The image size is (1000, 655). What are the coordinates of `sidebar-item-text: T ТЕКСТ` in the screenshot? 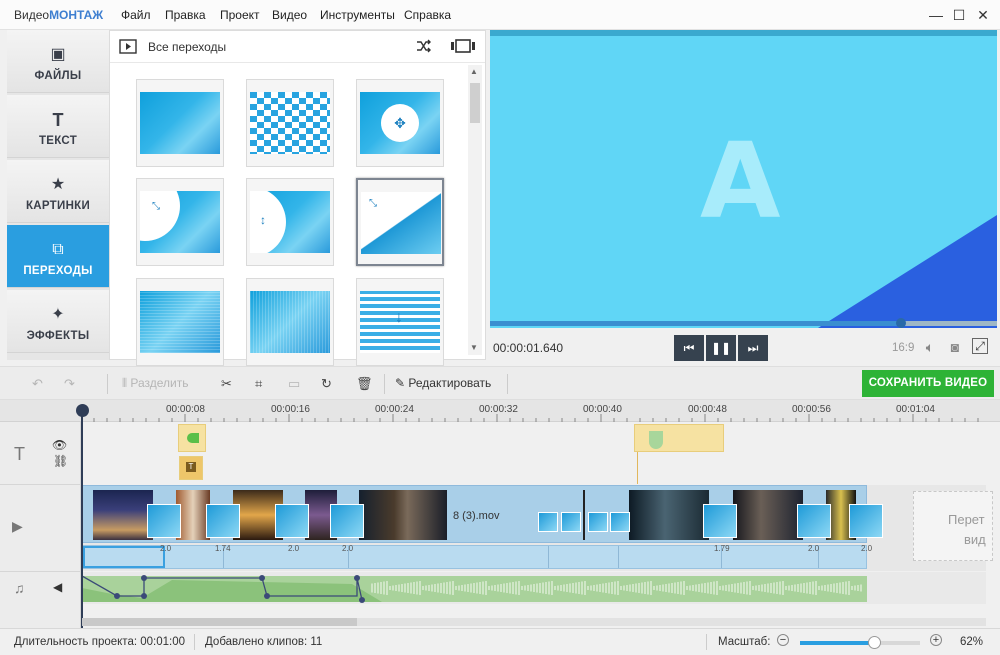 It's located at (58, 126).